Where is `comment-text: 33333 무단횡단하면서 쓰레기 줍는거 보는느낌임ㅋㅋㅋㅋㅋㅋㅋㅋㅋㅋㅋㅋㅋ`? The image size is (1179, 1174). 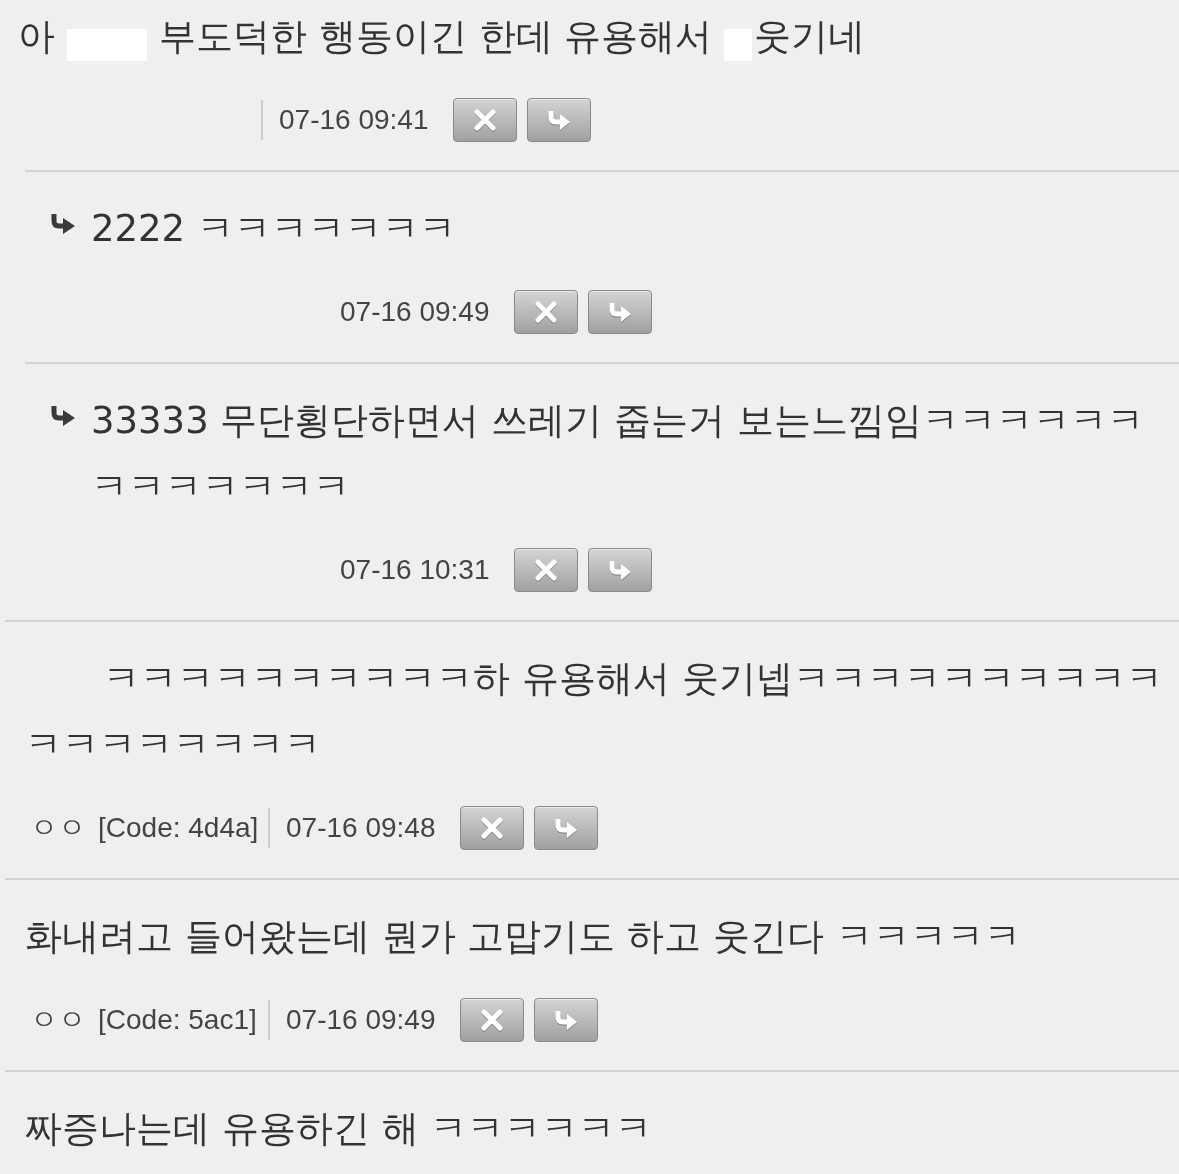
comment-text: 33333 무단횡단하면서 쓰레기 줍는거 보는느낌임ㅋㅋㅋㅋㅋㅋㅋㅋㅋㅋㅋㅋㅋ is located at coordinates (617, 453).